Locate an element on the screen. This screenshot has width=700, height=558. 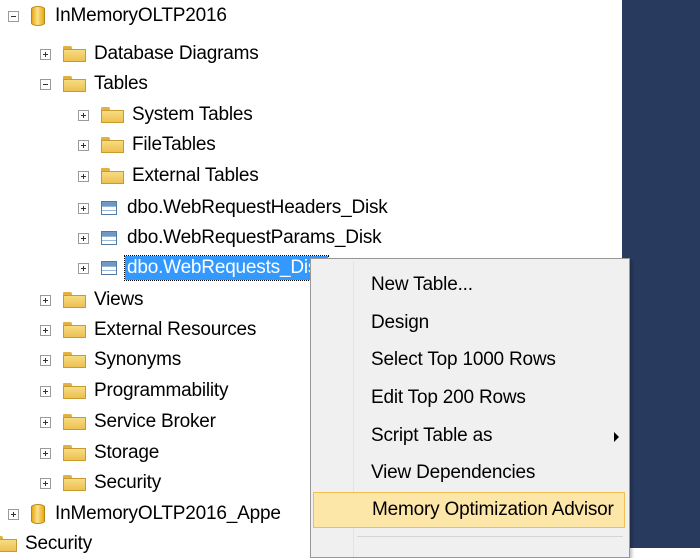
submenu-arrow-icon is located at coordinates (616, 437).